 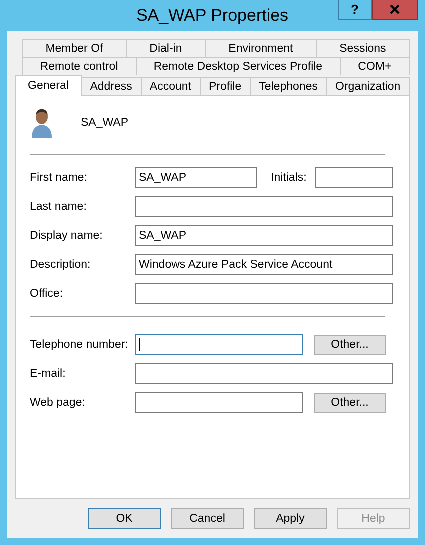 I want to click on tab: Member Of, so click(x=74, y=48).